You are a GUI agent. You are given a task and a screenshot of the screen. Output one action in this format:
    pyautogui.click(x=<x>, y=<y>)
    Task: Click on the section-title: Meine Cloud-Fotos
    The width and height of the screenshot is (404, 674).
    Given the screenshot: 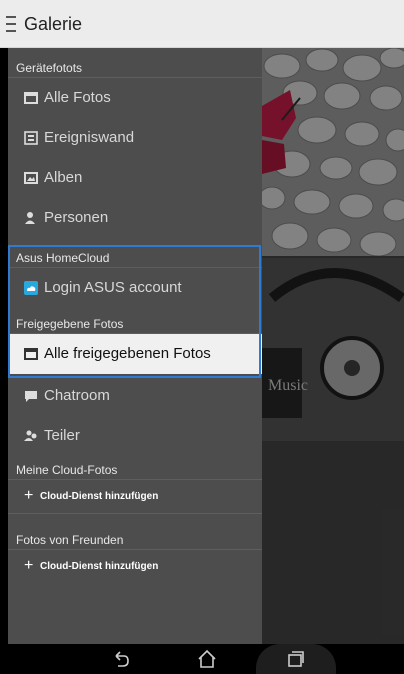 What is the action you would take?
    pyautogui.click(x=67, y=470)
    